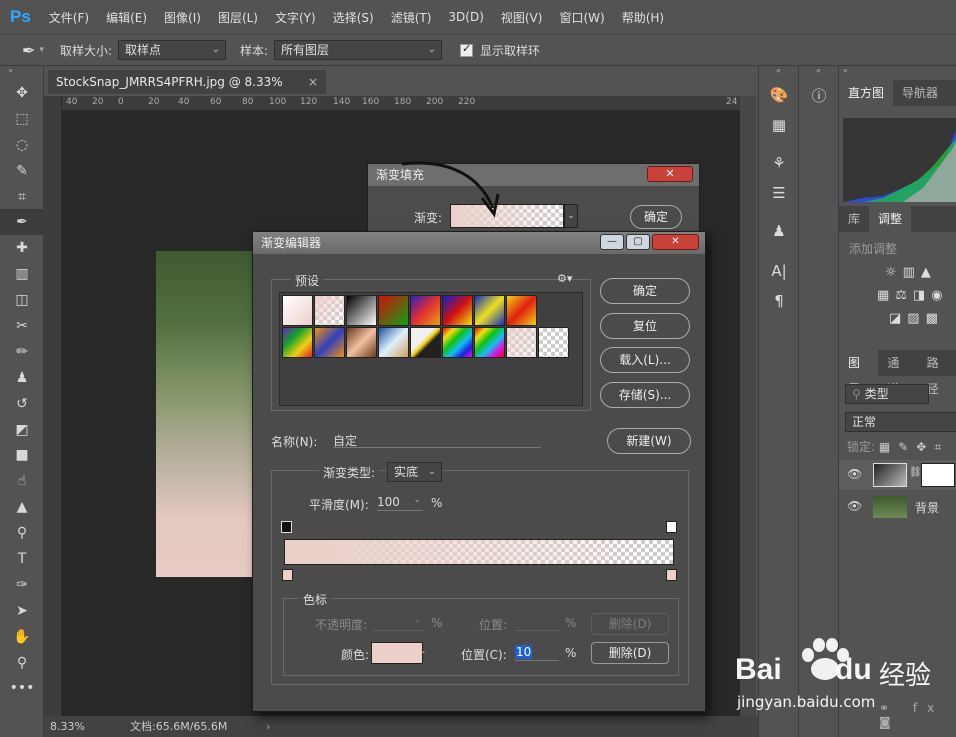 This screenshot has height=737, width=956. Describe the element at coordinates (21, 73) in the screenshot. I see `collapse-icon: »` at that location.